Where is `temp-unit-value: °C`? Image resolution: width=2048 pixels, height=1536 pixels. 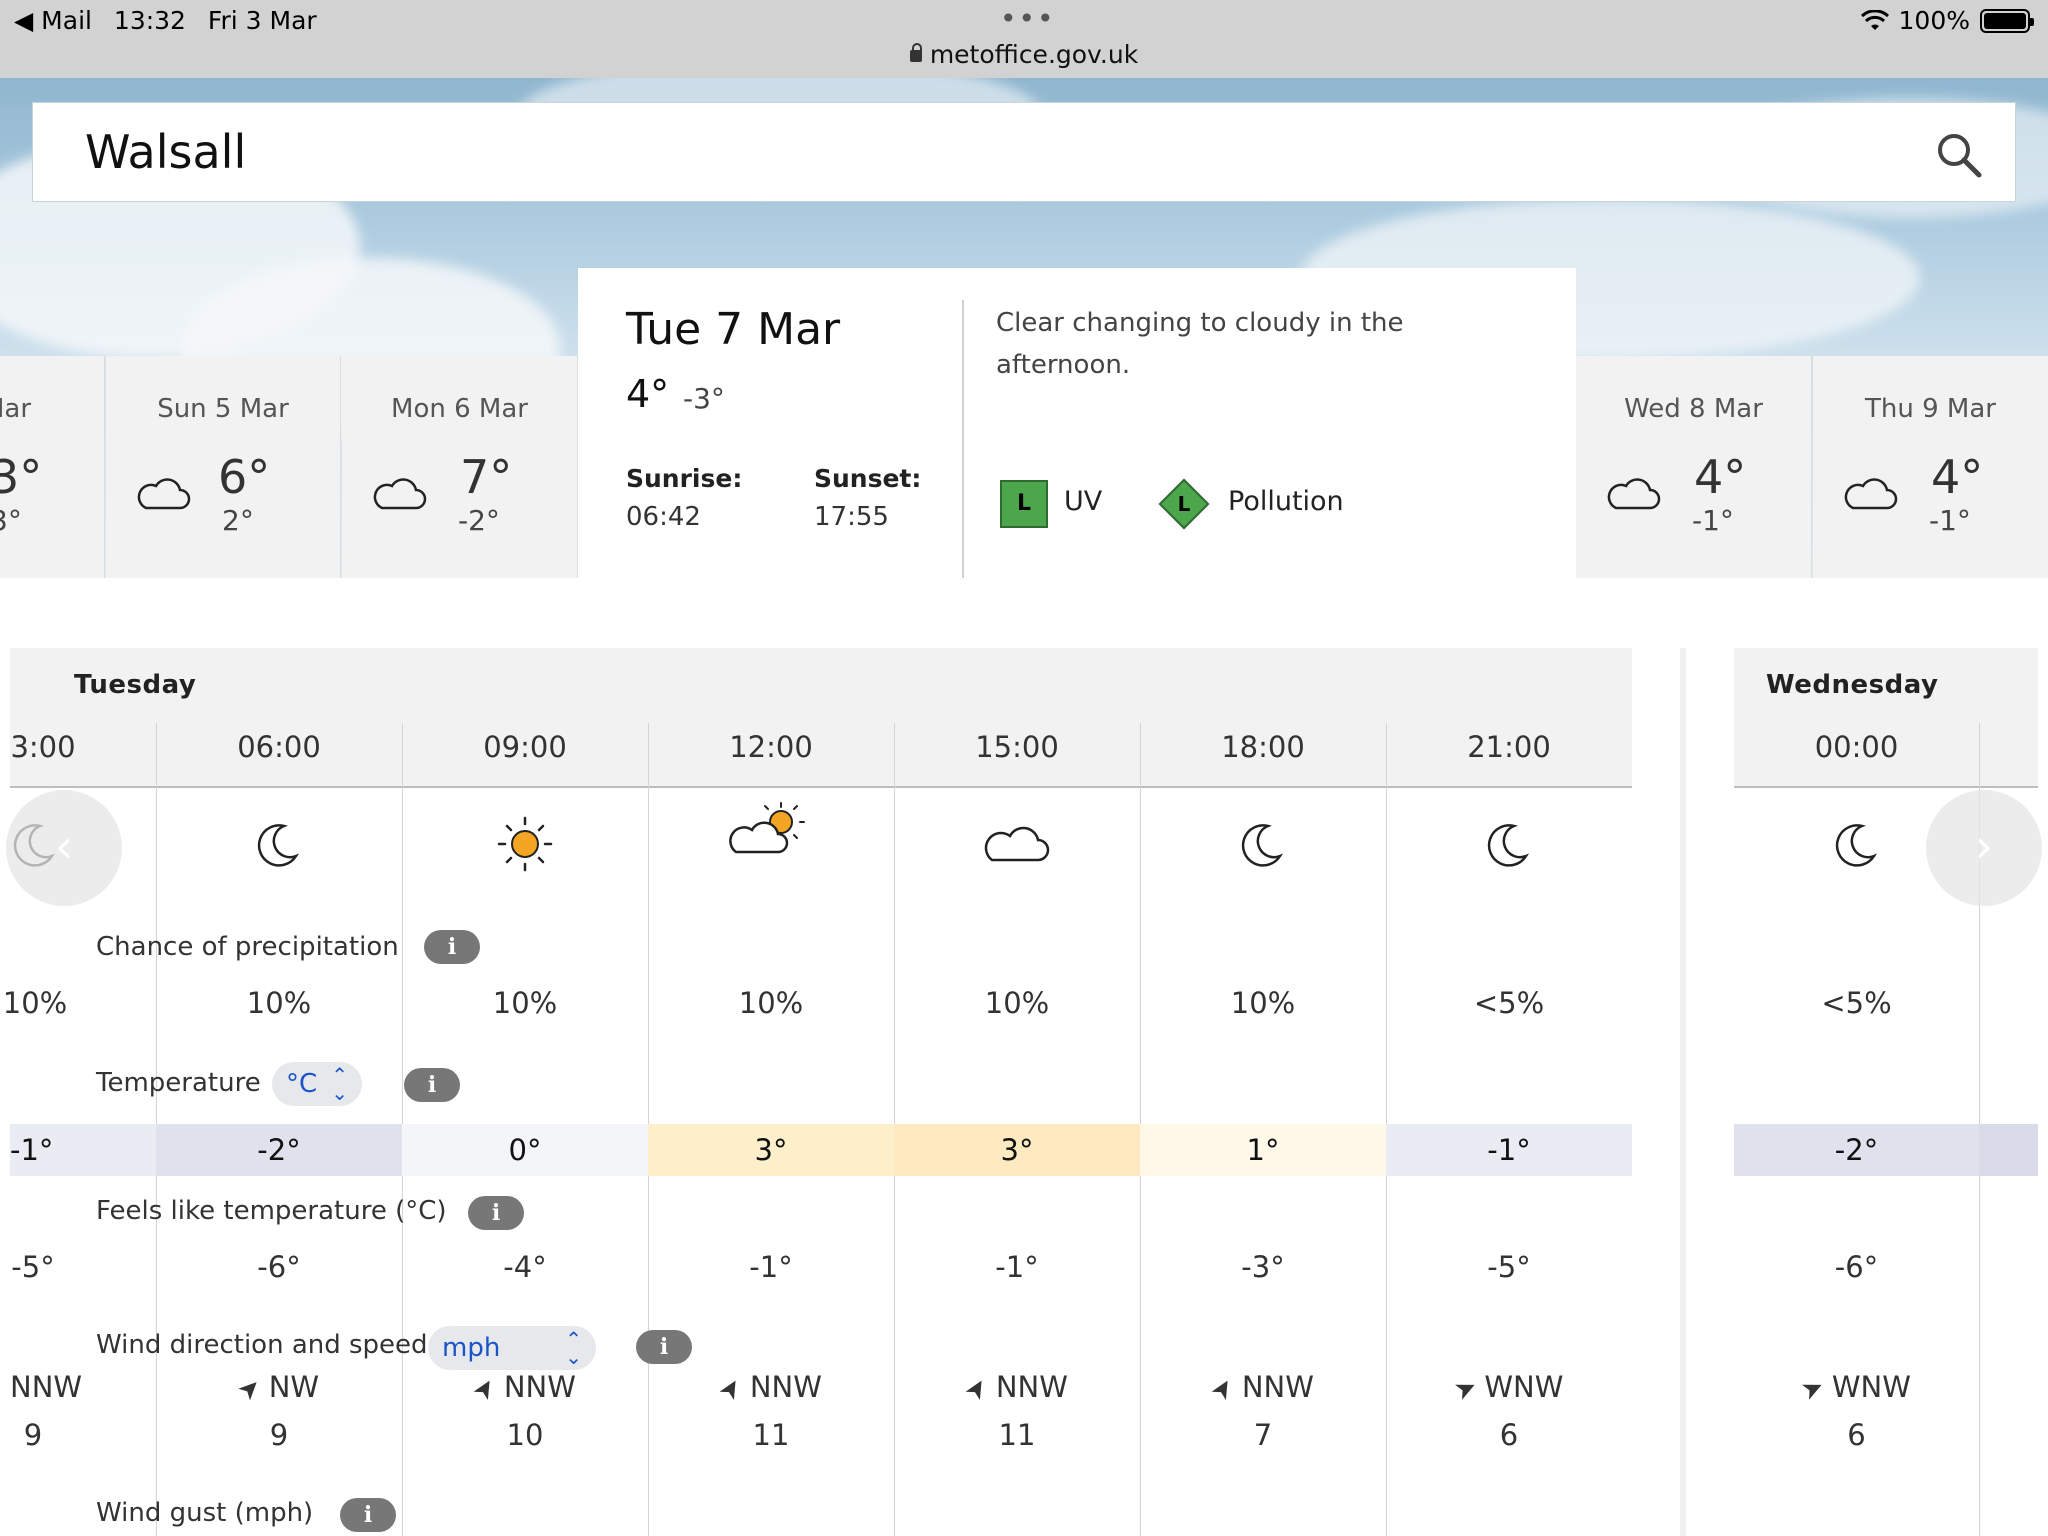 temp-unit-value: °C is located at coordinates (302, 1084).